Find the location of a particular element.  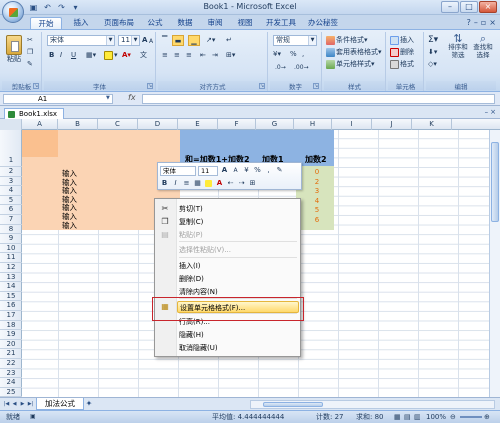

currency-icon: ¥▾ is located at coordinates (277, 54).